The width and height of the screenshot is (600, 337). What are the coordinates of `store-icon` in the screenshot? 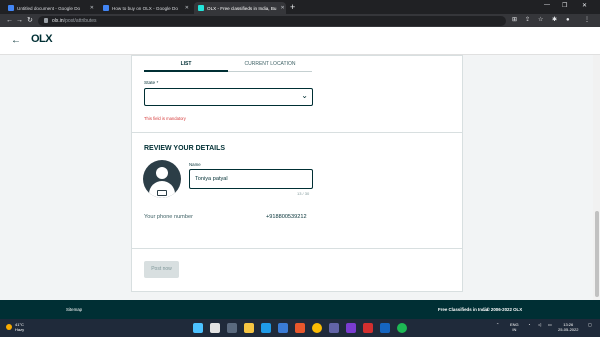 It's located at (283, 328).